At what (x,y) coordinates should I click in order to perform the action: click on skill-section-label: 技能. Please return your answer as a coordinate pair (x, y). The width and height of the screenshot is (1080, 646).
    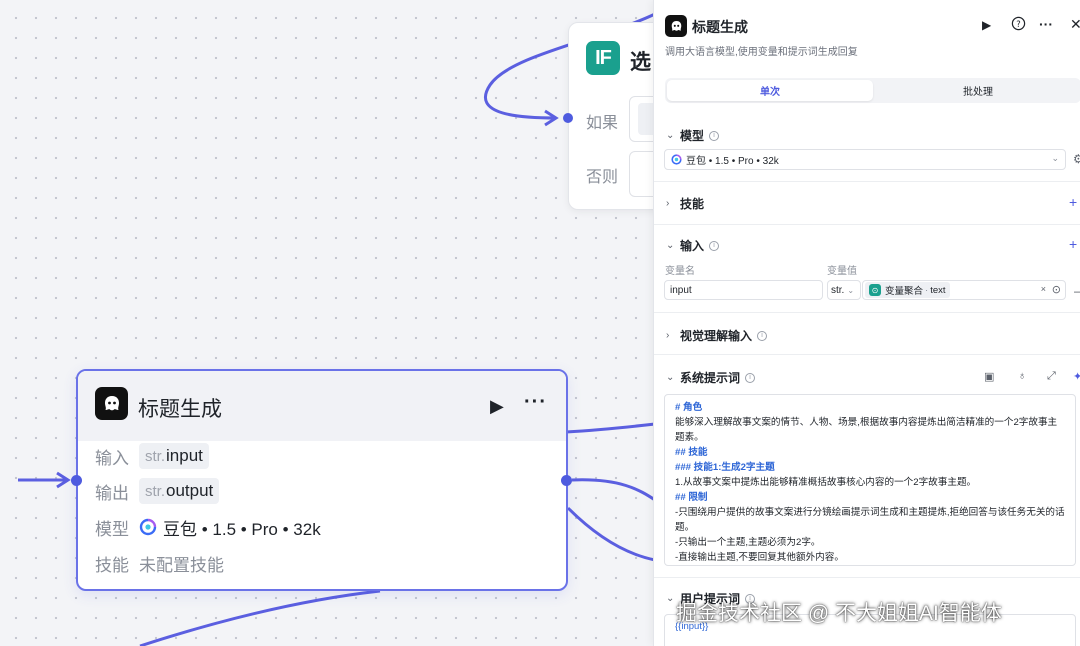
    Looking at the image, I should click on (692, 204).